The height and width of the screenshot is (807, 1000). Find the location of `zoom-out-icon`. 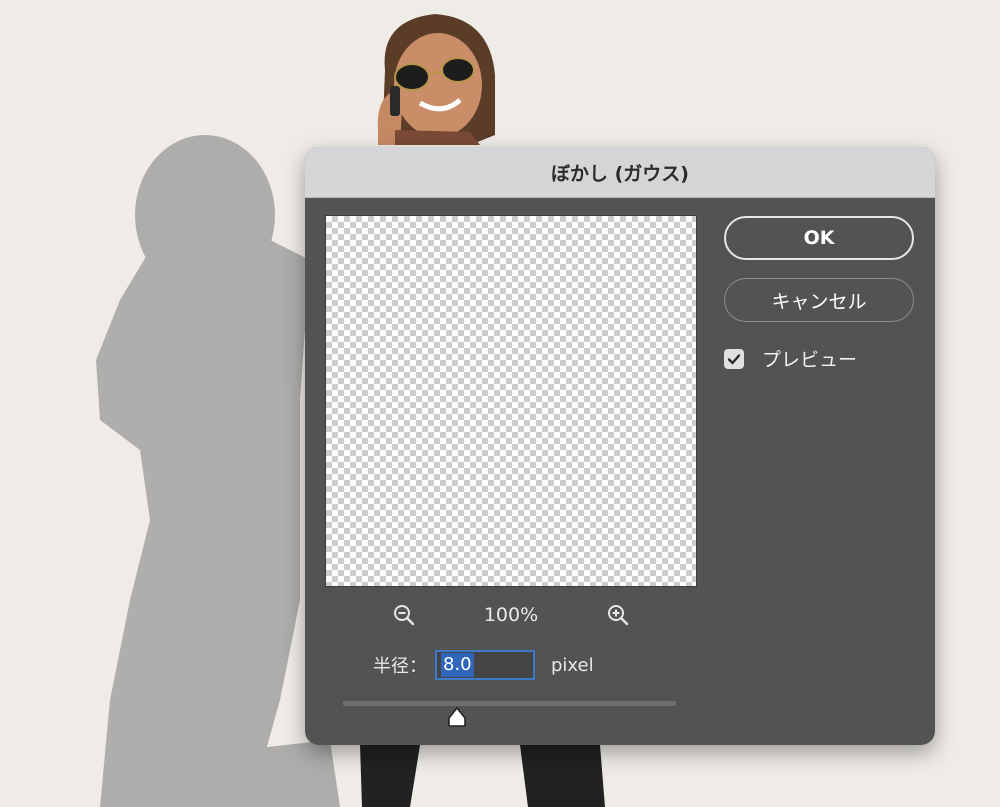

zoom-out-icon is located at coordinates (404, 615).